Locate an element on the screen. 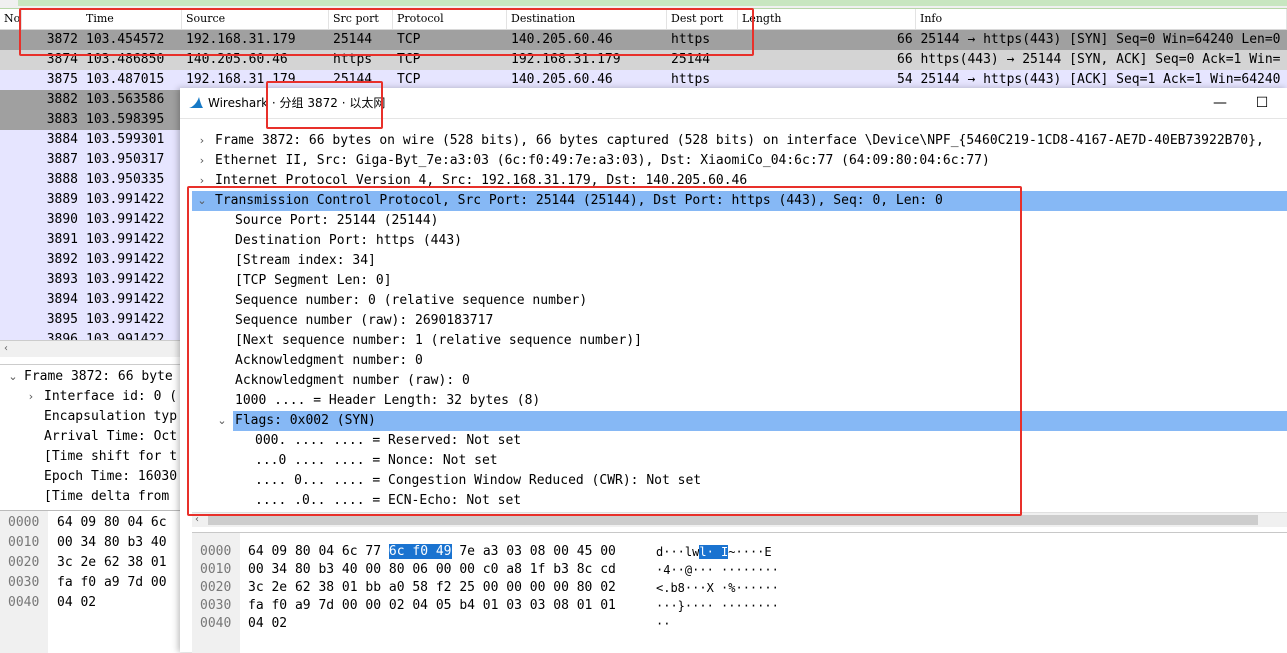 The image size is (1287, 653). column-header-time: Time is located at coordinates (132, 19).